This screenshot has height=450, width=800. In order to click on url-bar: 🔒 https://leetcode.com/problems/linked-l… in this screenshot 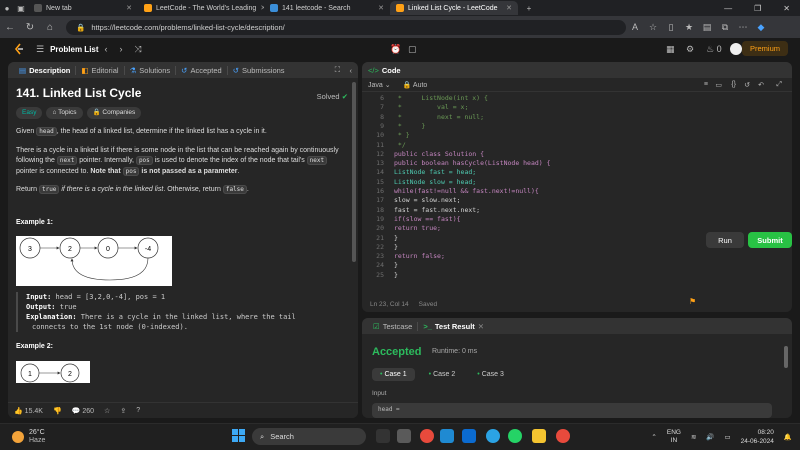, I will do `click(346, 27)`.